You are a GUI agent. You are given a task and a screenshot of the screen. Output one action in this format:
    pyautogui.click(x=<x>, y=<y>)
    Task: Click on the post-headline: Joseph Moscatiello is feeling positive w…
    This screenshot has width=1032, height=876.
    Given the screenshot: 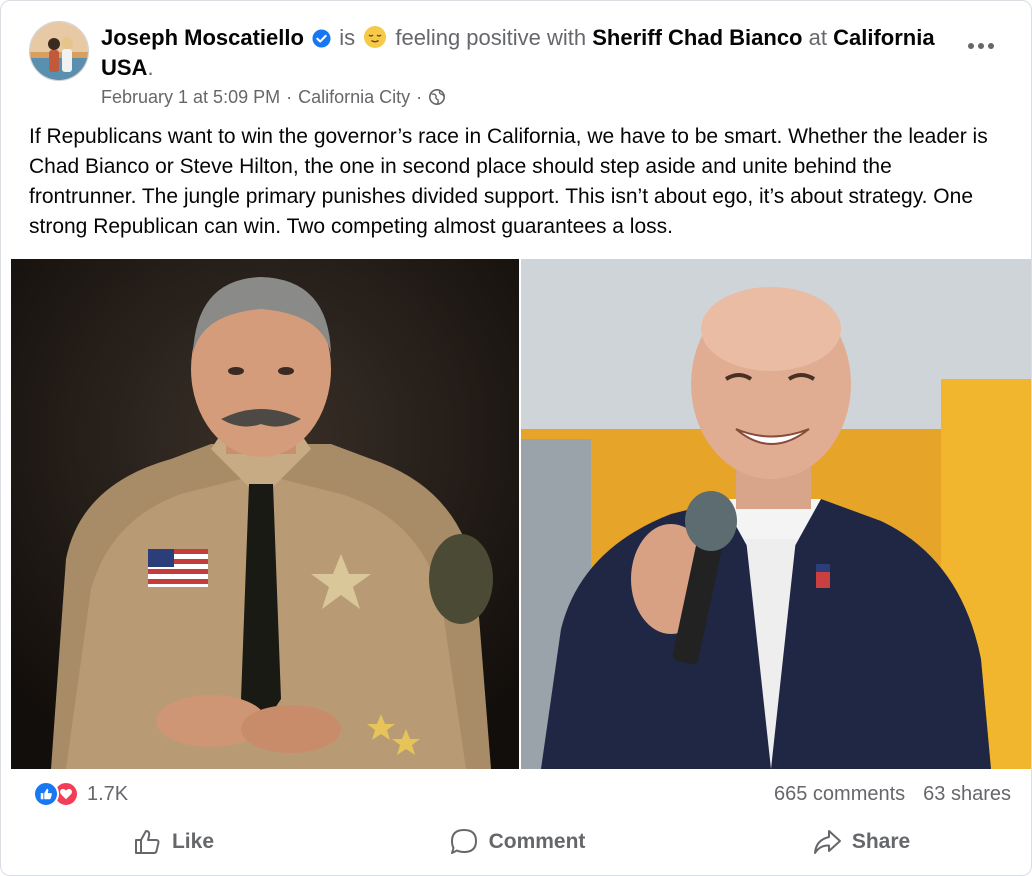 What is the action you would take?
    pyautogui.click(x=531, y=53)
    